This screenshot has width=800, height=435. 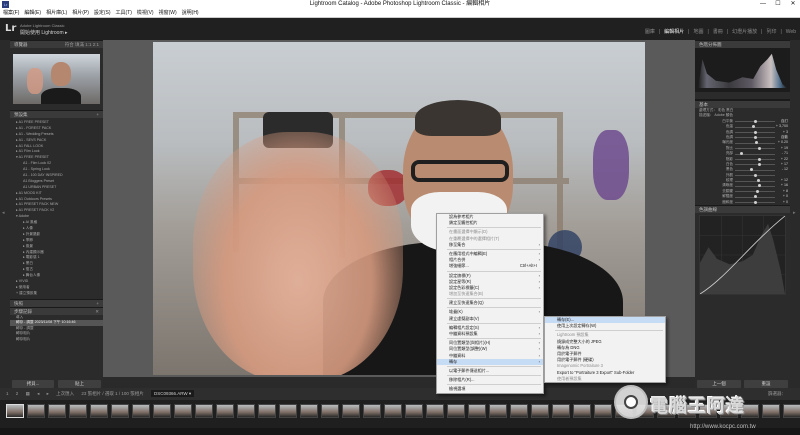 What do you see at coordinates (79, 384) in the screenshot?
I see `paste-button: 貼上` at bounding box center [79, 384].